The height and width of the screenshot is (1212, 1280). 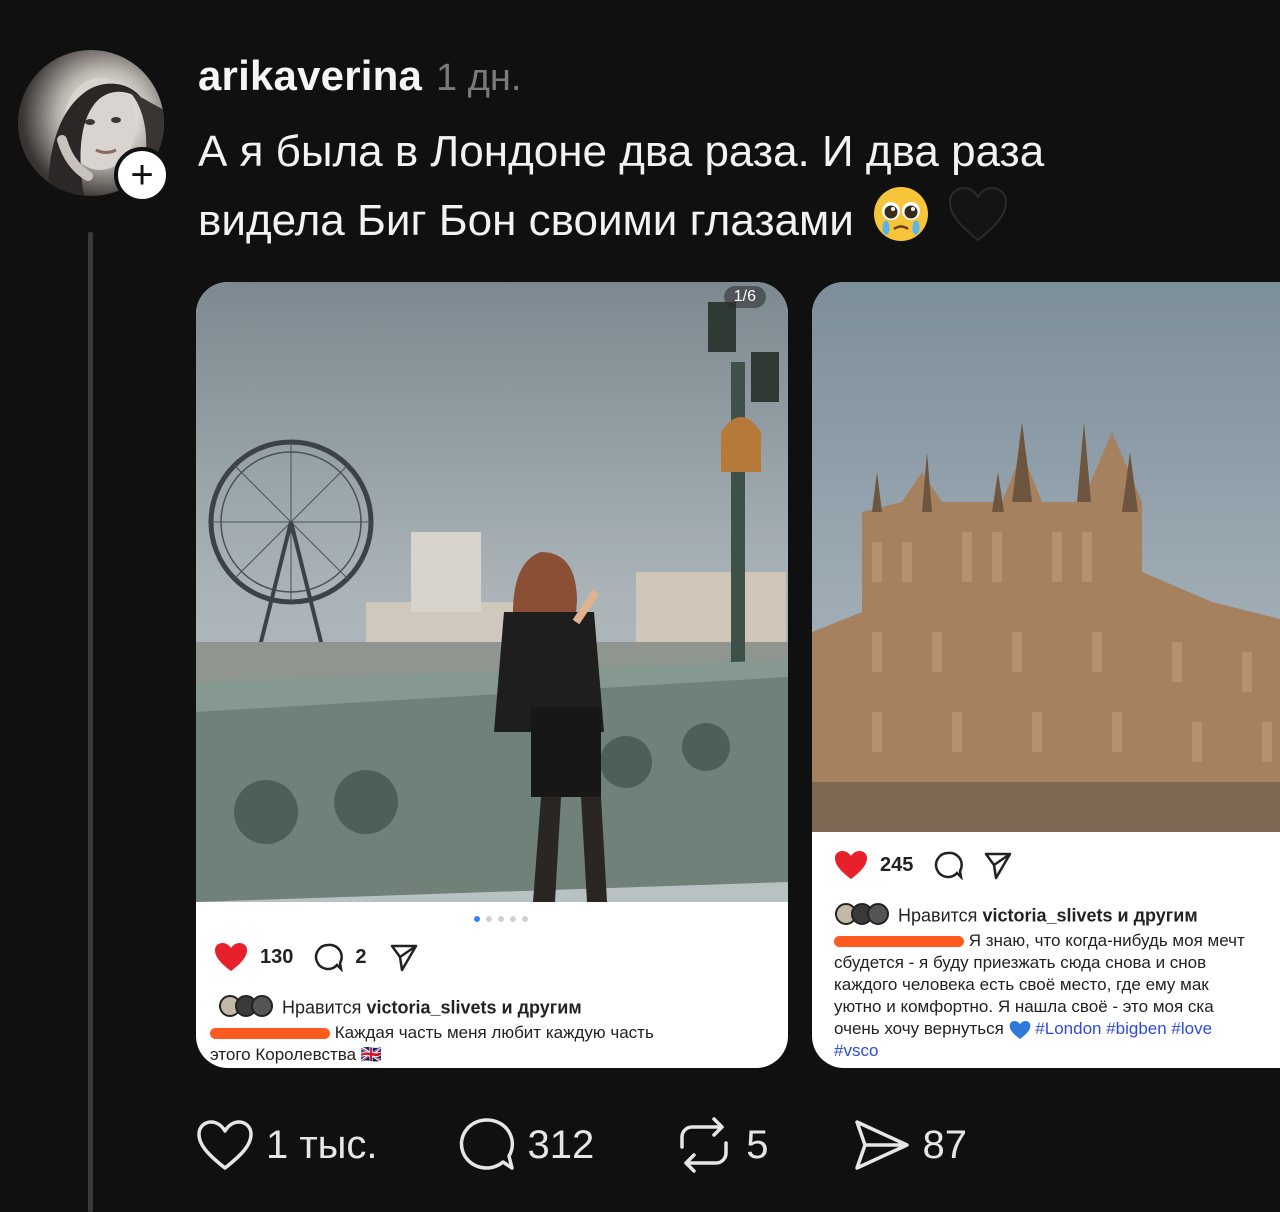 What do you see at coordinates (371, 1054) in the screenshot?
I see `uk-flag-icon: 🇬🇧` at bounding box center [371, 1054].